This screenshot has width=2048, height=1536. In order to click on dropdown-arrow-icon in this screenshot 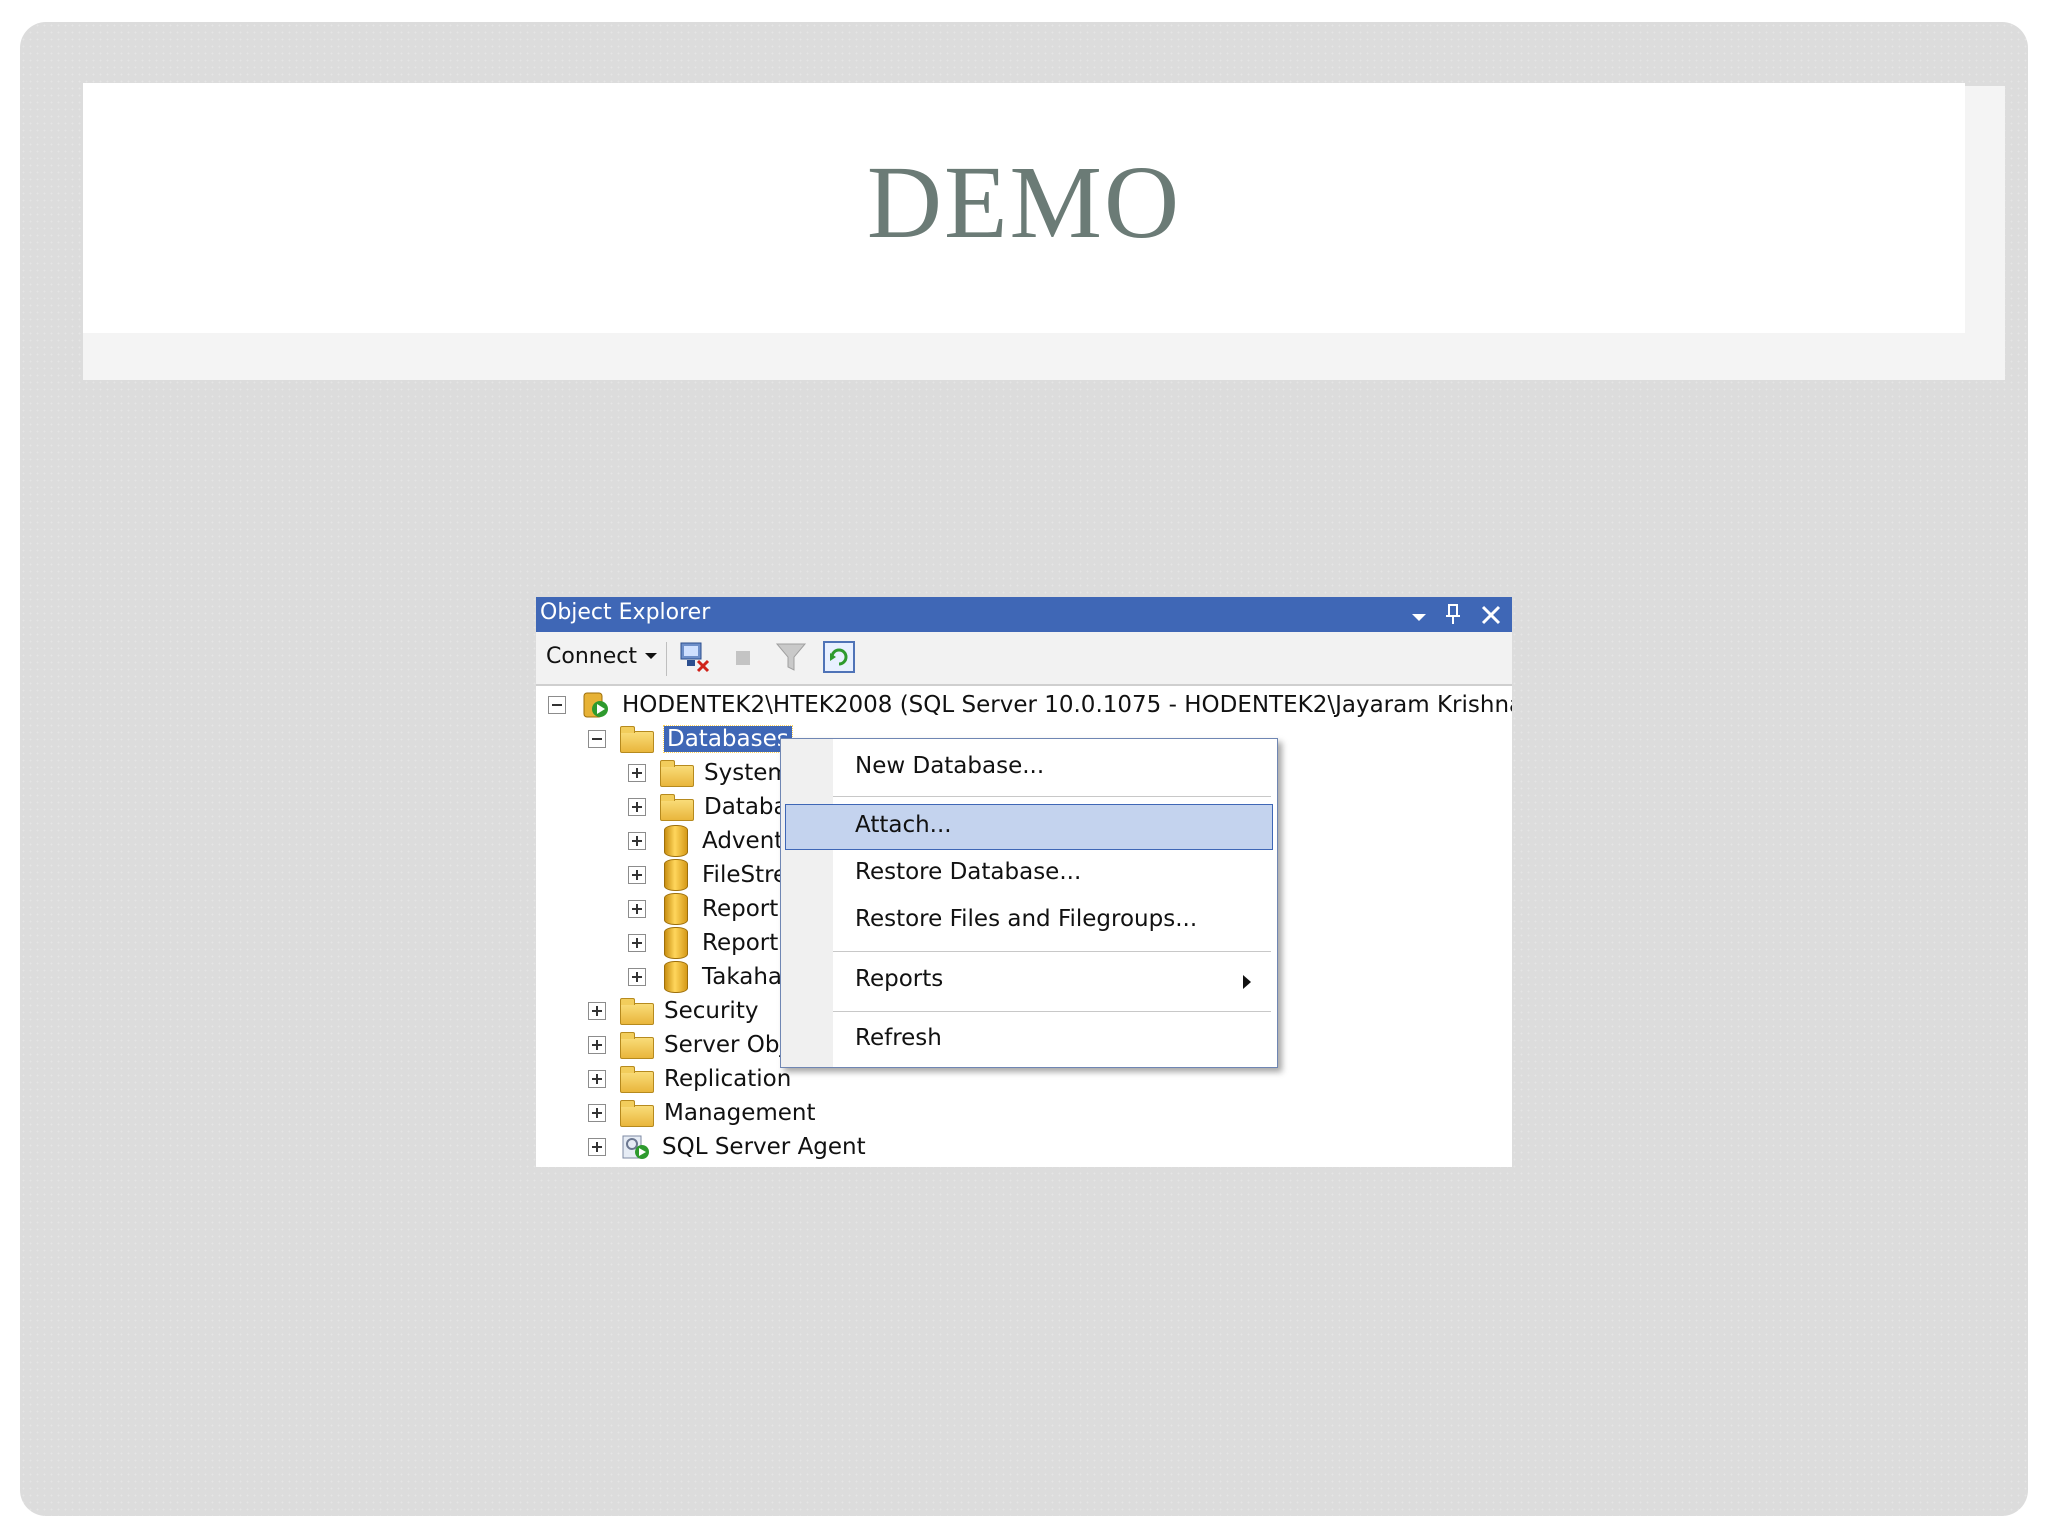, I will do `click(1419, 617)`.